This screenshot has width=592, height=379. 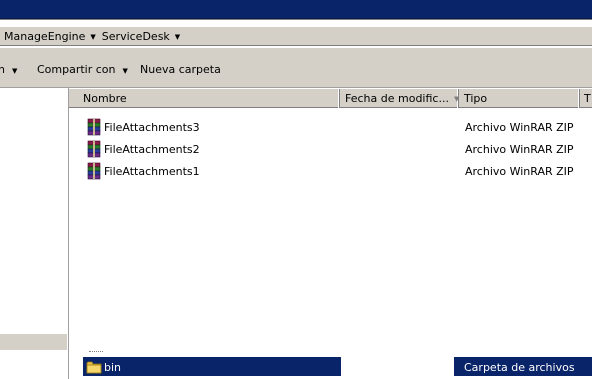 What do you see at coordinates (330, 149) in the screenshot?
I see `list-item: FileAttachments2 Archivo WinRAR ZIP` at bounding box center [330, 149].